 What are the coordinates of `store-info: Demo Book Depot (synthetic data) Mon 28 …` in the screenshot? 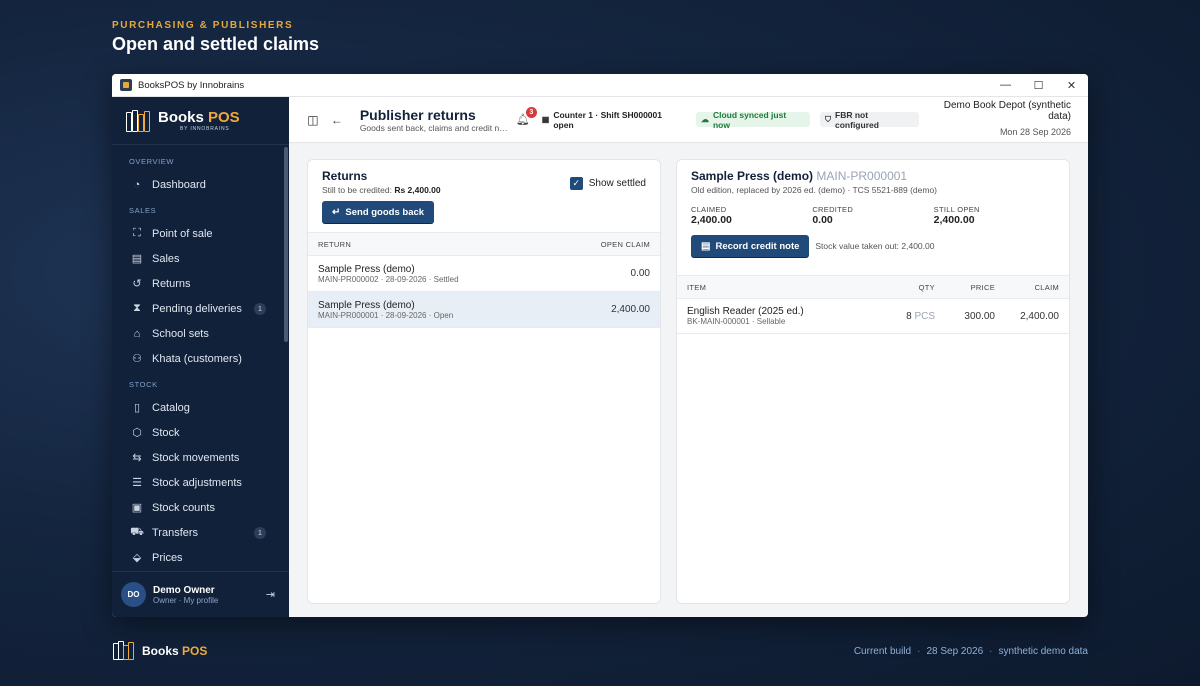 It's located at (995, 120).